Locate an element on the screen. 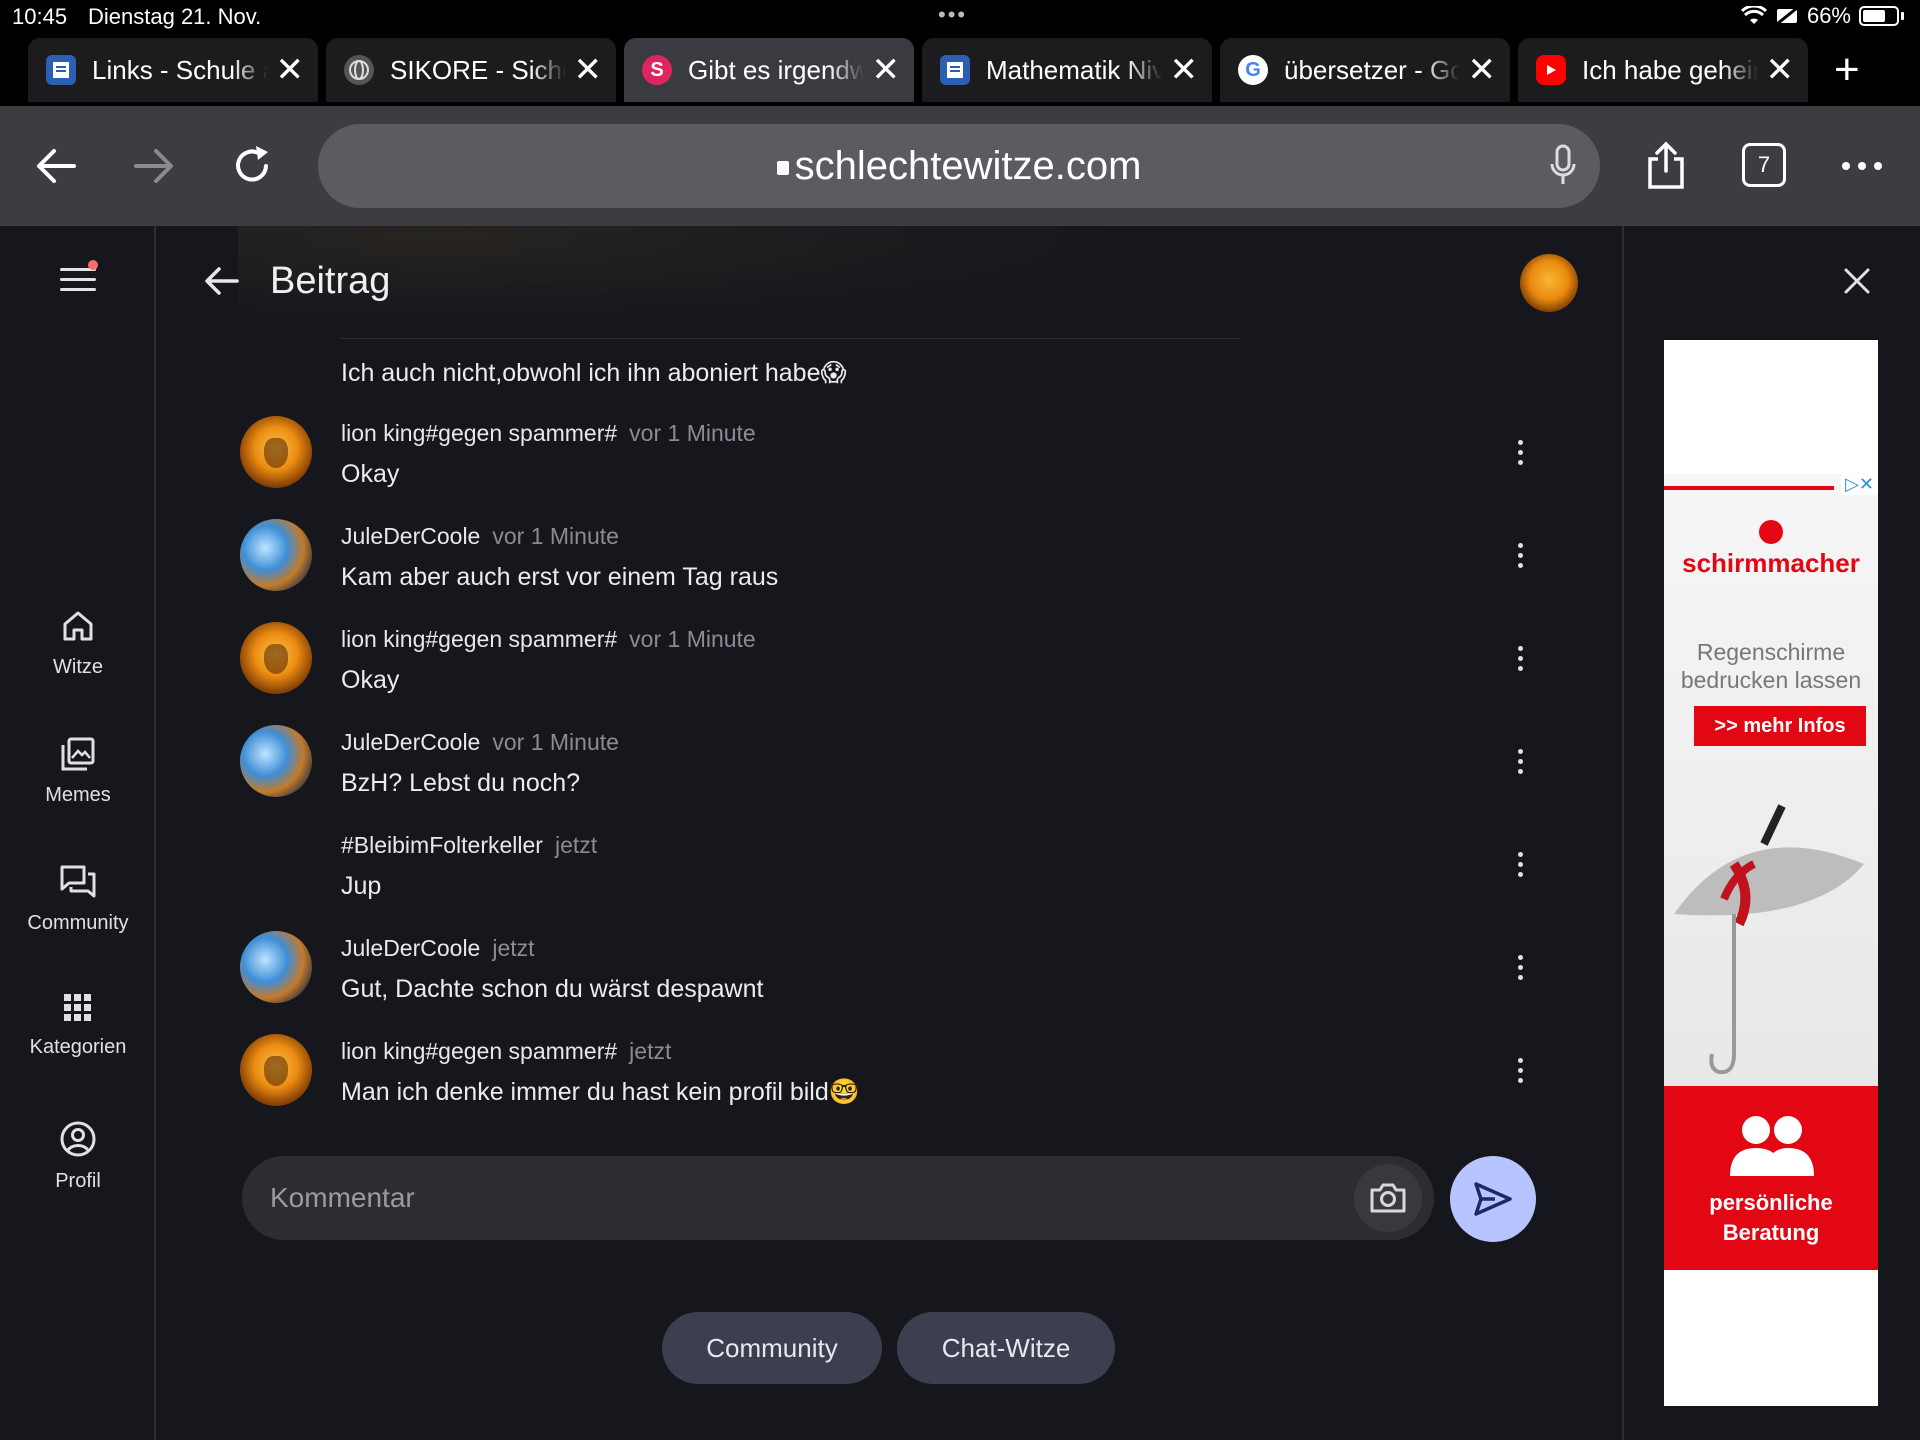 This screenshot has height=1440, width=1920. close-icon is located at coordinates (1857, 283).